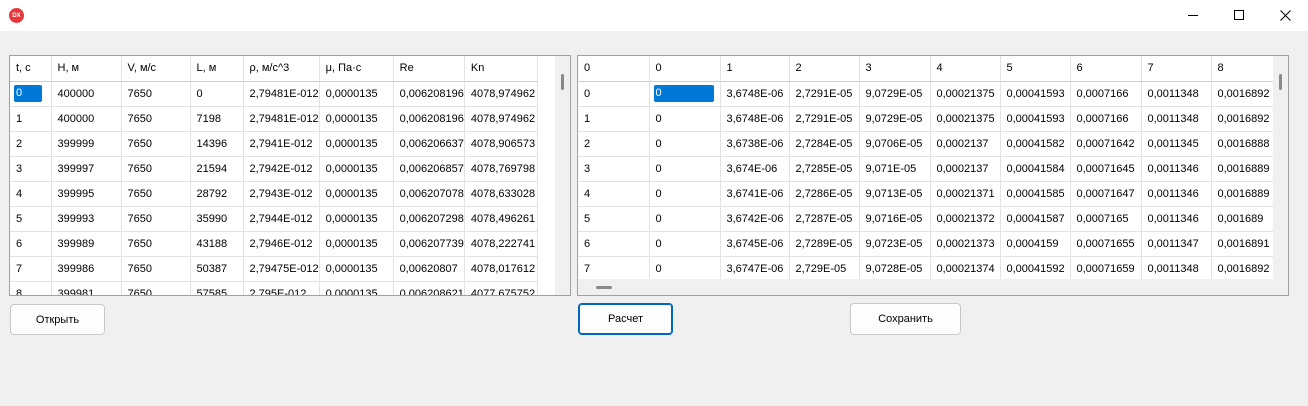 The width and height of the screenshot is (1308, 406). Describe the element at coordinates (86, 288) in the screenshot. I see `table-cell: 399981` at that location.